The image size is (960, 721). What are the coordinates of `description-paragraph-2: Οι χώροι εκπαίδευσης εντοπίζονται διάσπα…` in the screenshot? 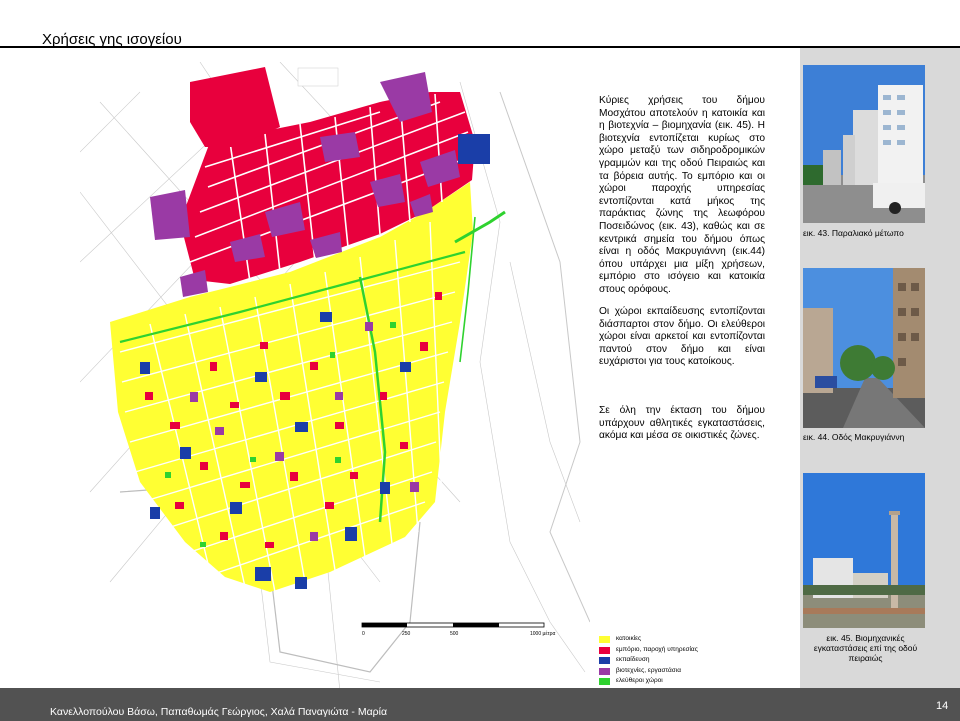 It's located at (682, 337).